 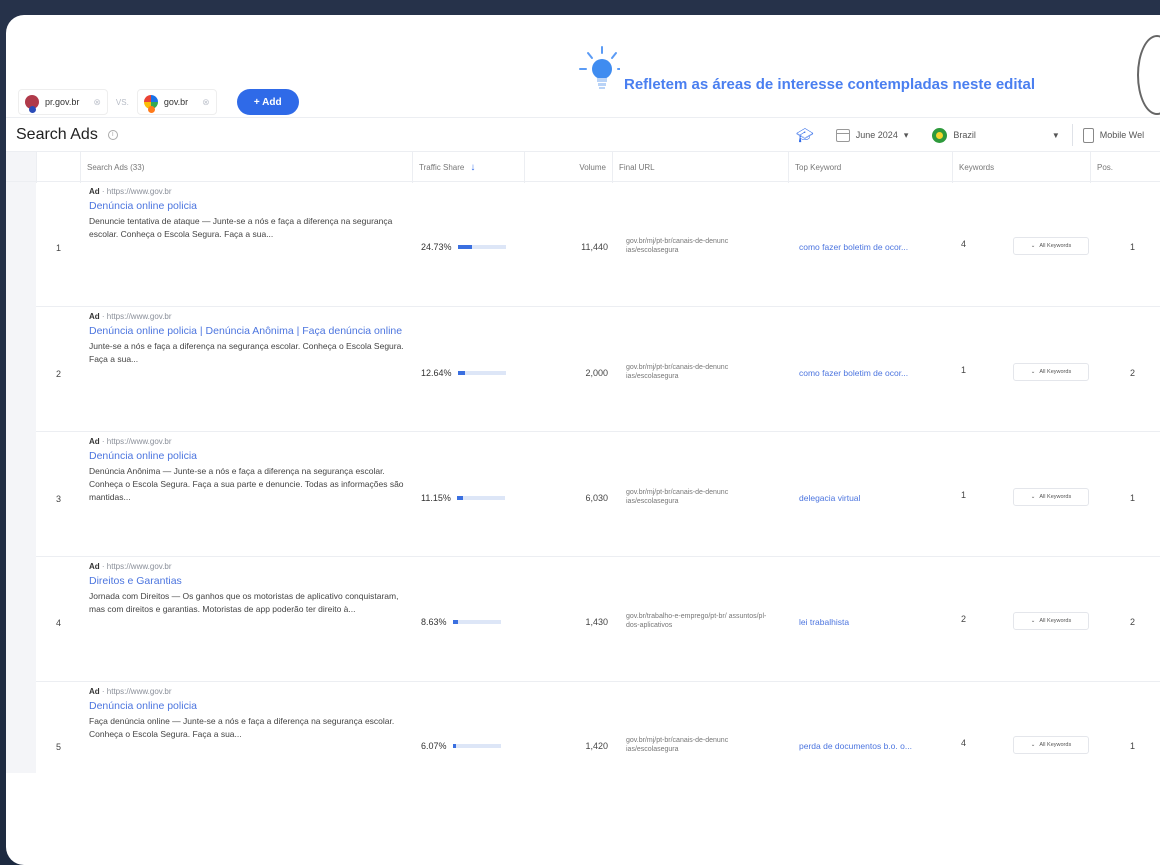 I want to click on domain-1-label: pr.gov.br, so click(x=62, y=102).